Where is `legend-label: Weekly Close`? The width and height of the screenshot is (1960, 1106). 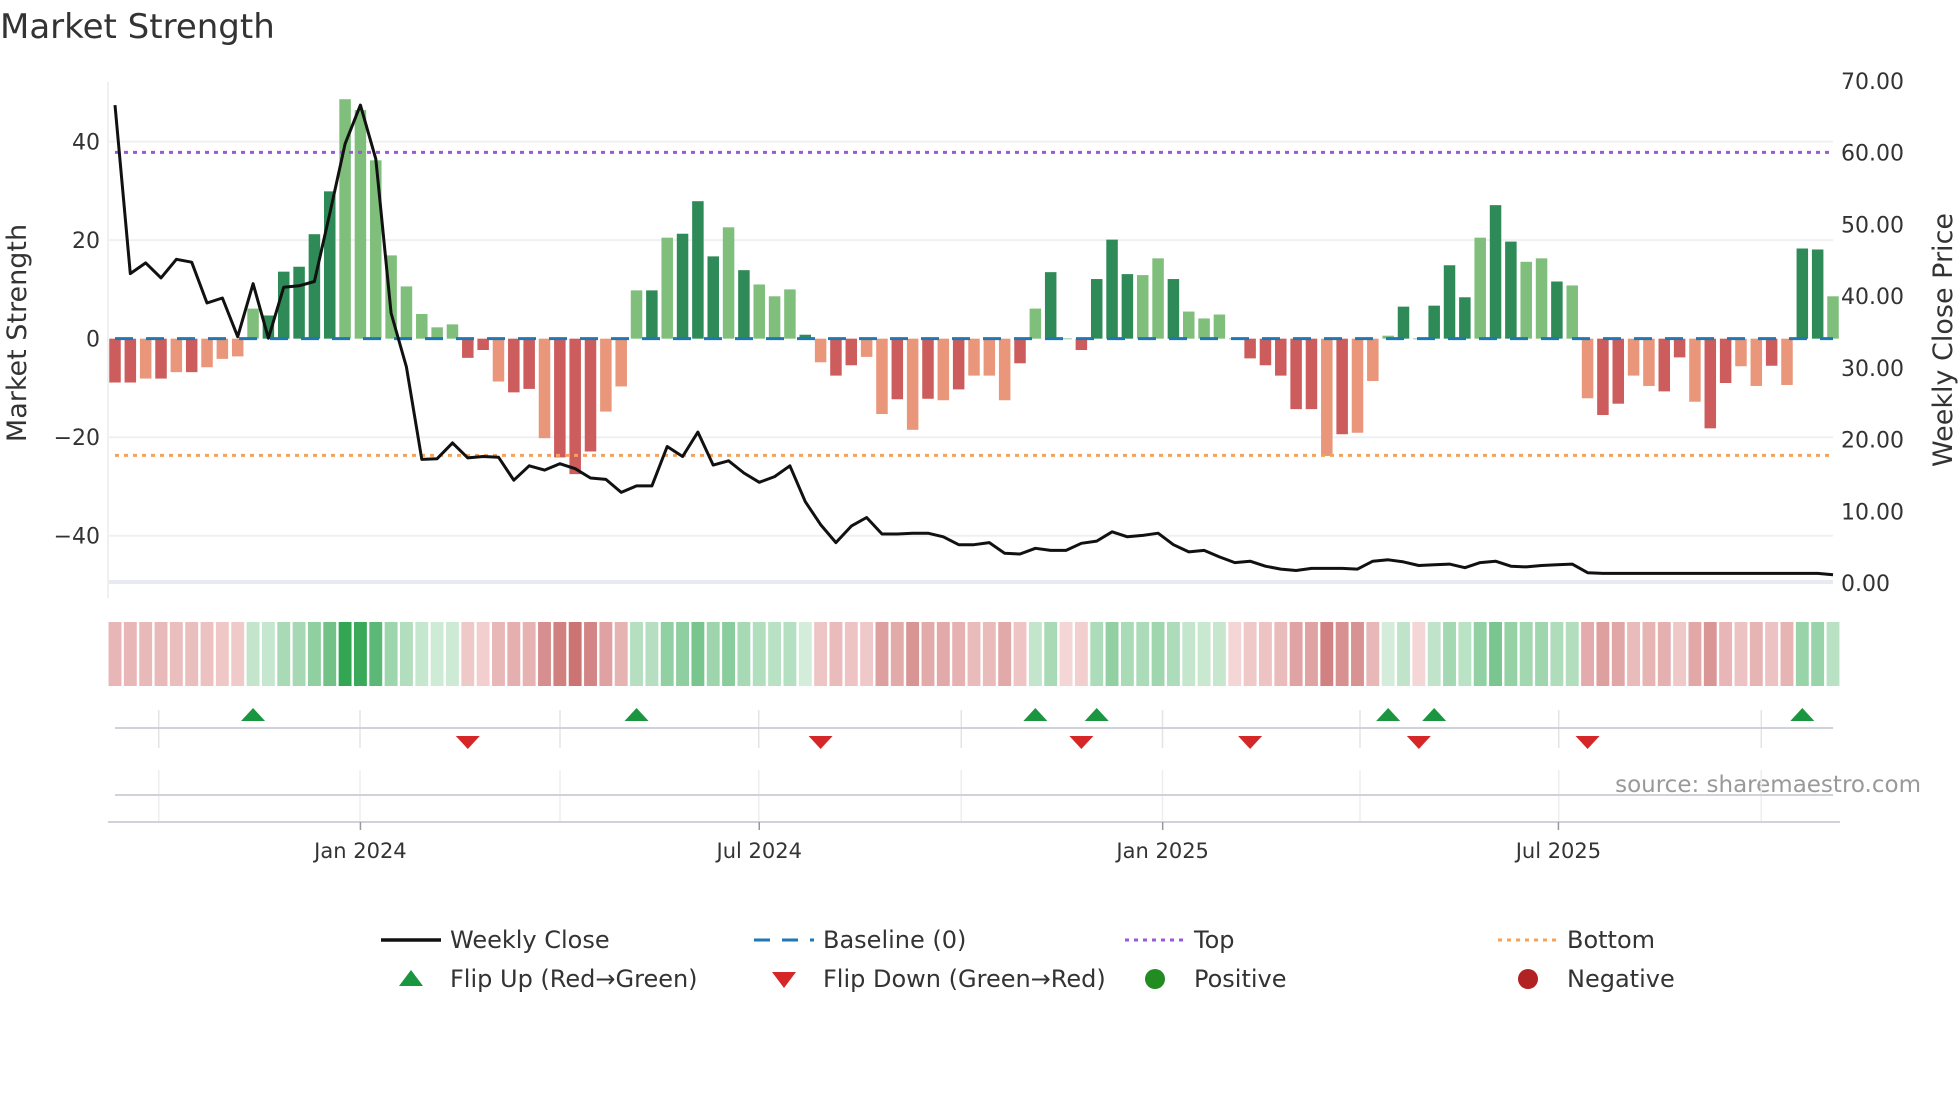 legend-label: Weekly Close is located at coordinates (530, 940).